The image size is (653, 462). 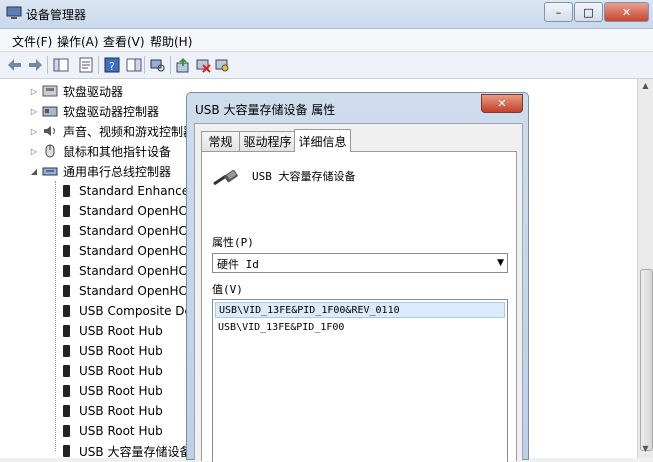 I want to click on window-titlebar: 设备管理器 – □ ✕, so click(x=326, y=14).